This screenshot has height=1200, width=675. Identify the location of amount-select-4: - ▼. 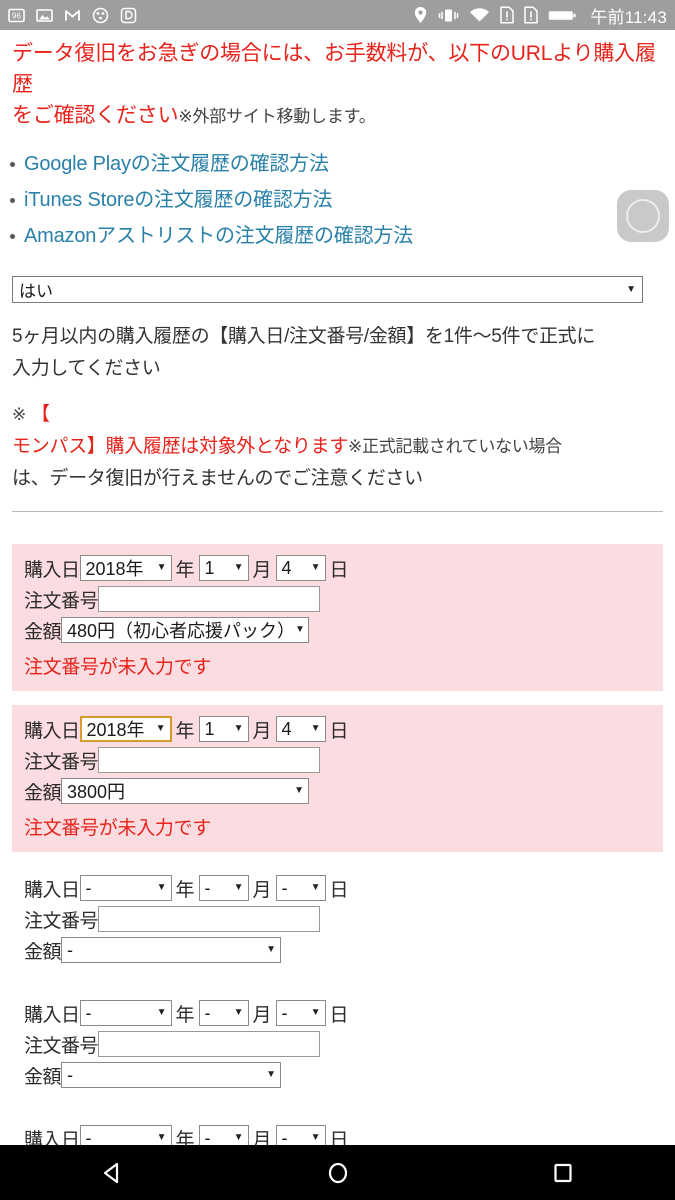
(171, 1075).